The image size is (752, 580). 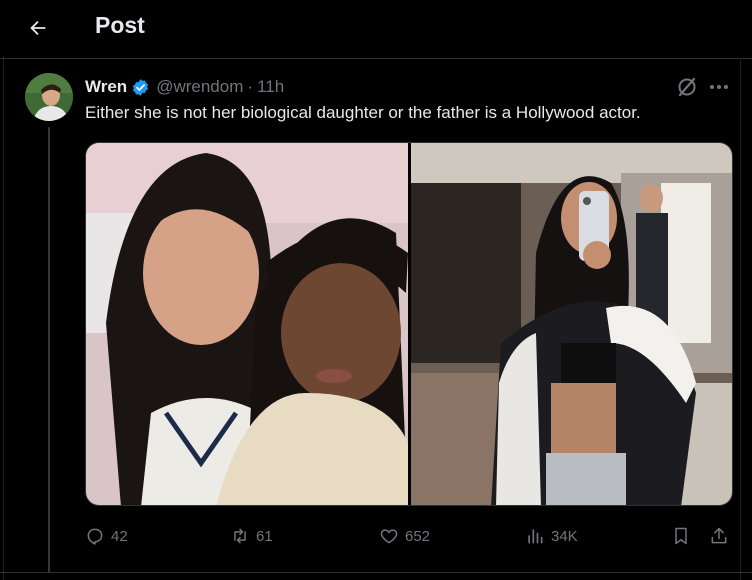 What do you see at coordinates (404, 536) in the screenshot?
I see `like-button: 652` at bounding box center [404, 536].